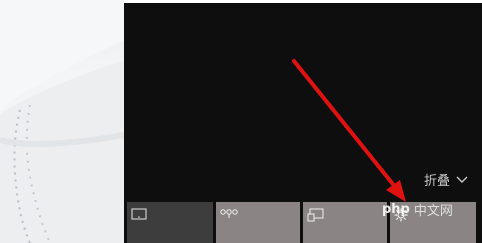  What do you see at coordinates (229, 213) in the screenshot?
I see `network-icon` at bounding box center [229, 213].